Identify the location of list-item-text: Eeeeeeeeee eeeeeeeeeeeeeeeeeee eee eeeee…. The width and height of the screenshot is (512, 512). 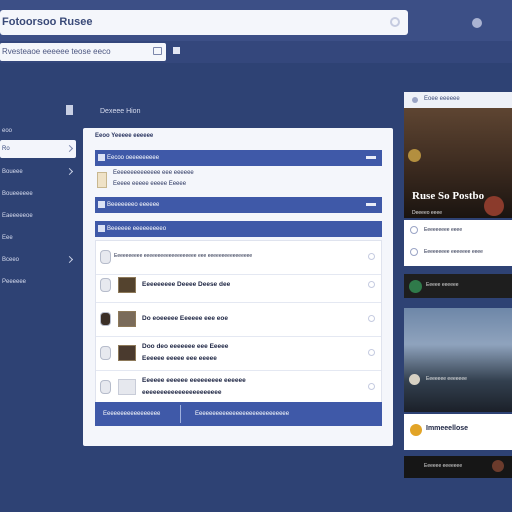
(183, 256).